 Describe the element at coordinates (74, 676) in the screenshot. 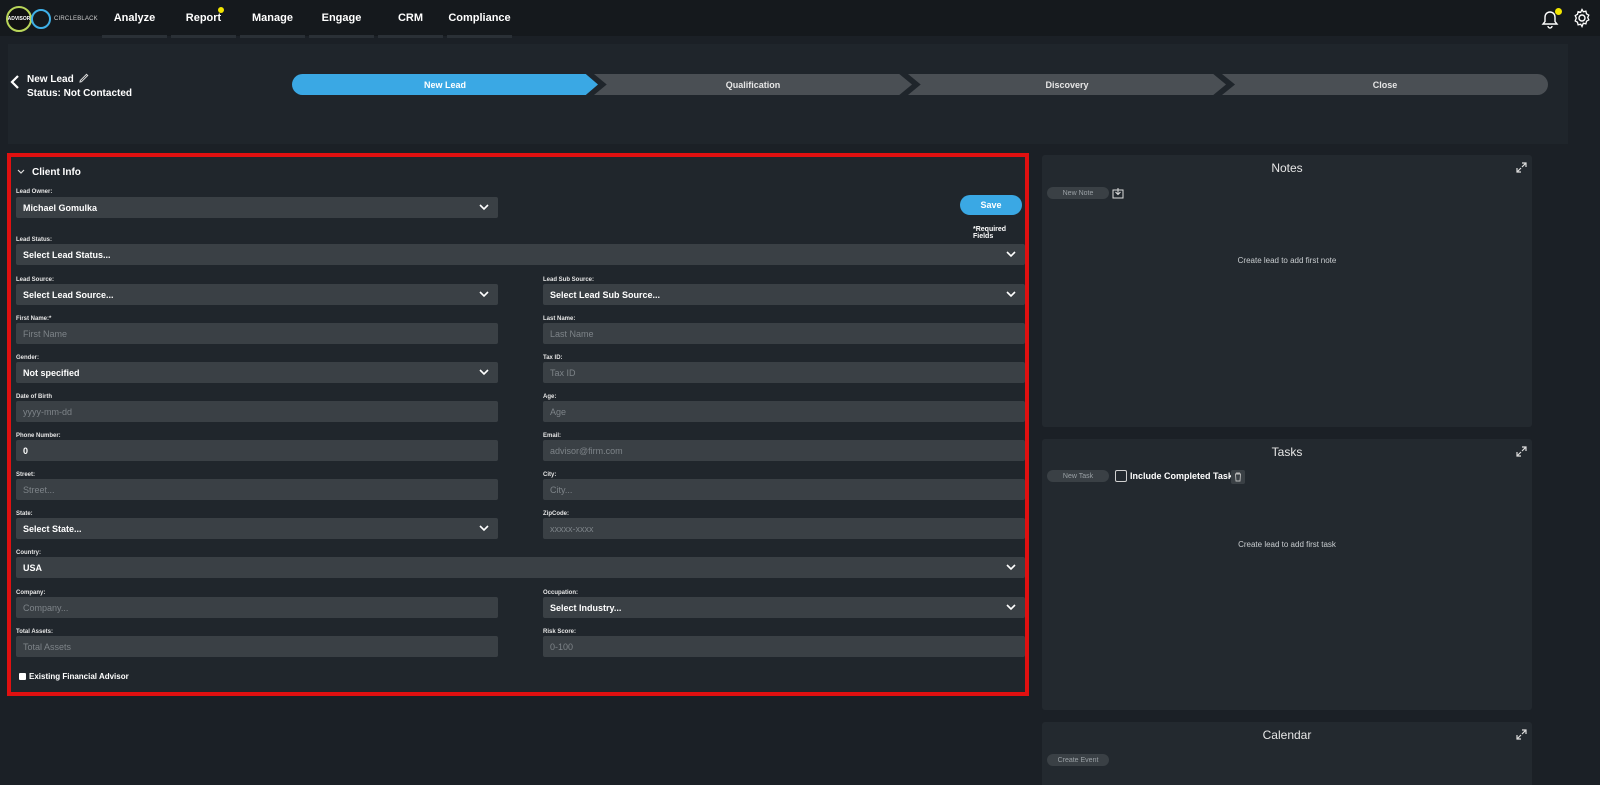

I see `existing-advisor-checkbox: Existing Financial Advisor` at that location.